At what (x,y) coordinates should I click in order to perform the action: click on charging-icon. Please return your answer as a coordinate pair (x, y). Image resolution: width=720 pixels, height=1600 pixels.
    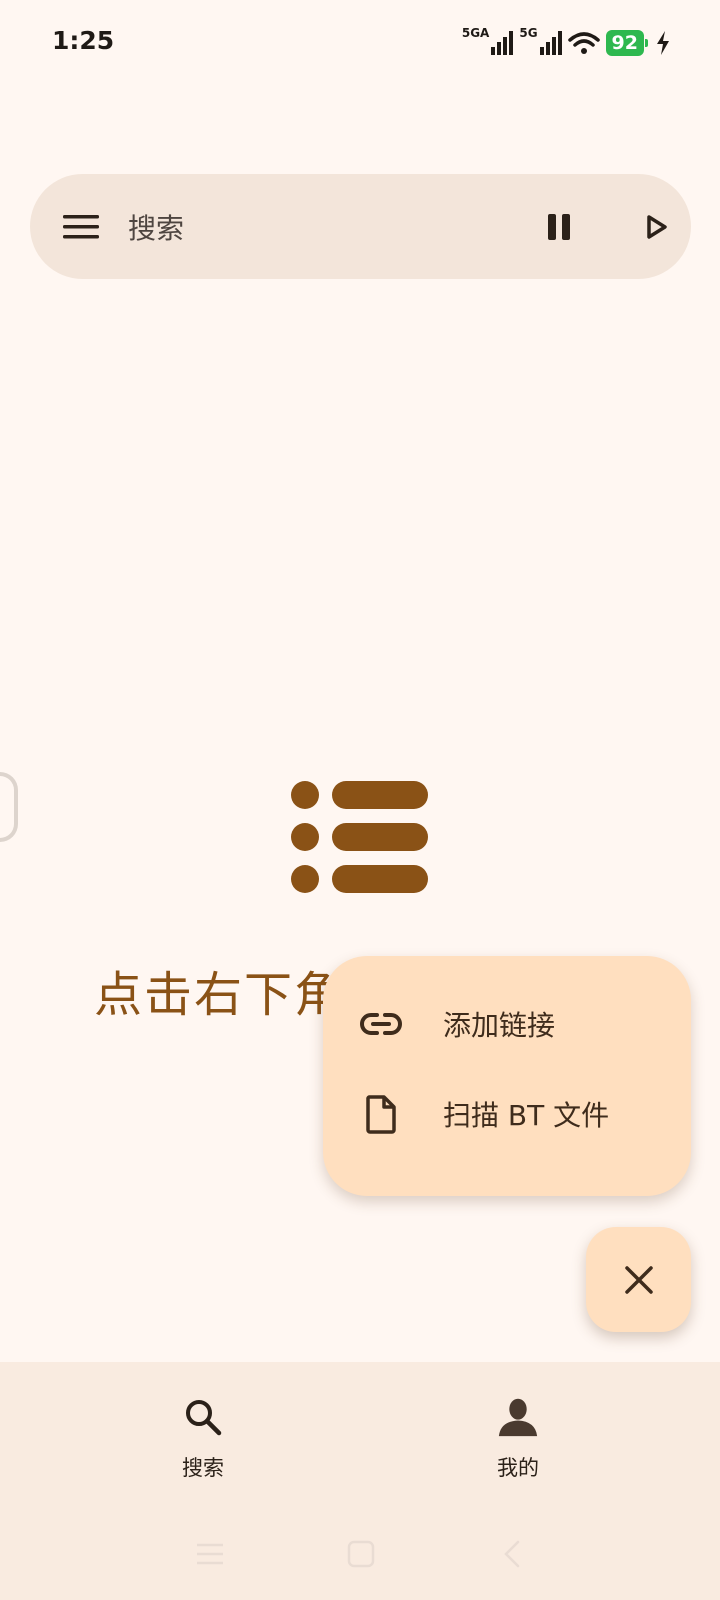
    Looking at the image, I should click on (663, 43).